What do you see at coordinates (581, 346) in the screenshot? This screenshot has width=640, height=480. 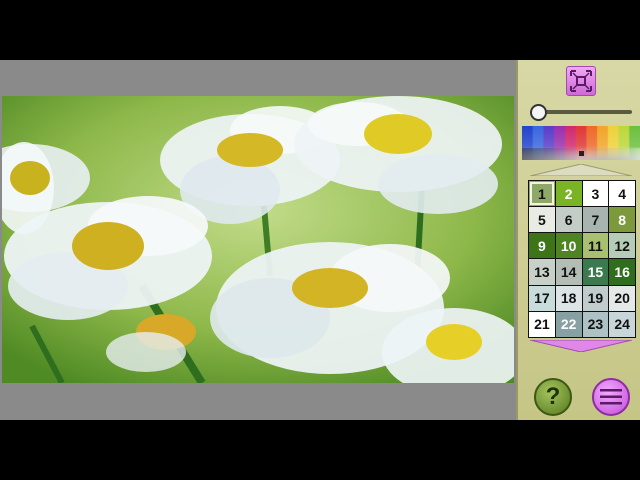 I see `scroll-down-arrow` at bounding box center [581, 346].